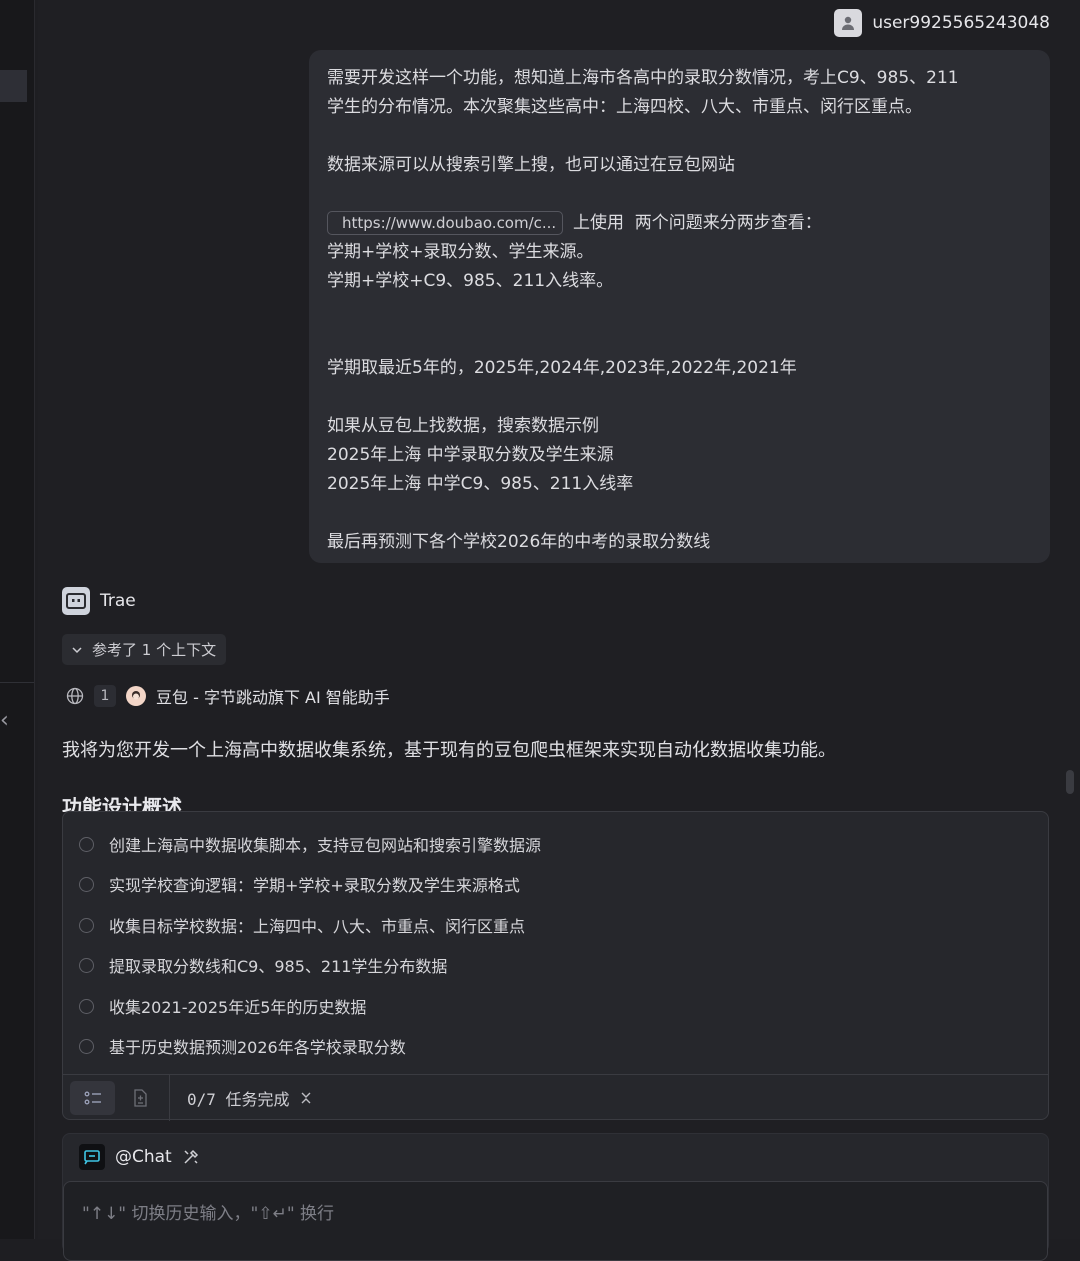  I want to click on task-list-footer: 0/7 任务完成, so click(555, 1097).